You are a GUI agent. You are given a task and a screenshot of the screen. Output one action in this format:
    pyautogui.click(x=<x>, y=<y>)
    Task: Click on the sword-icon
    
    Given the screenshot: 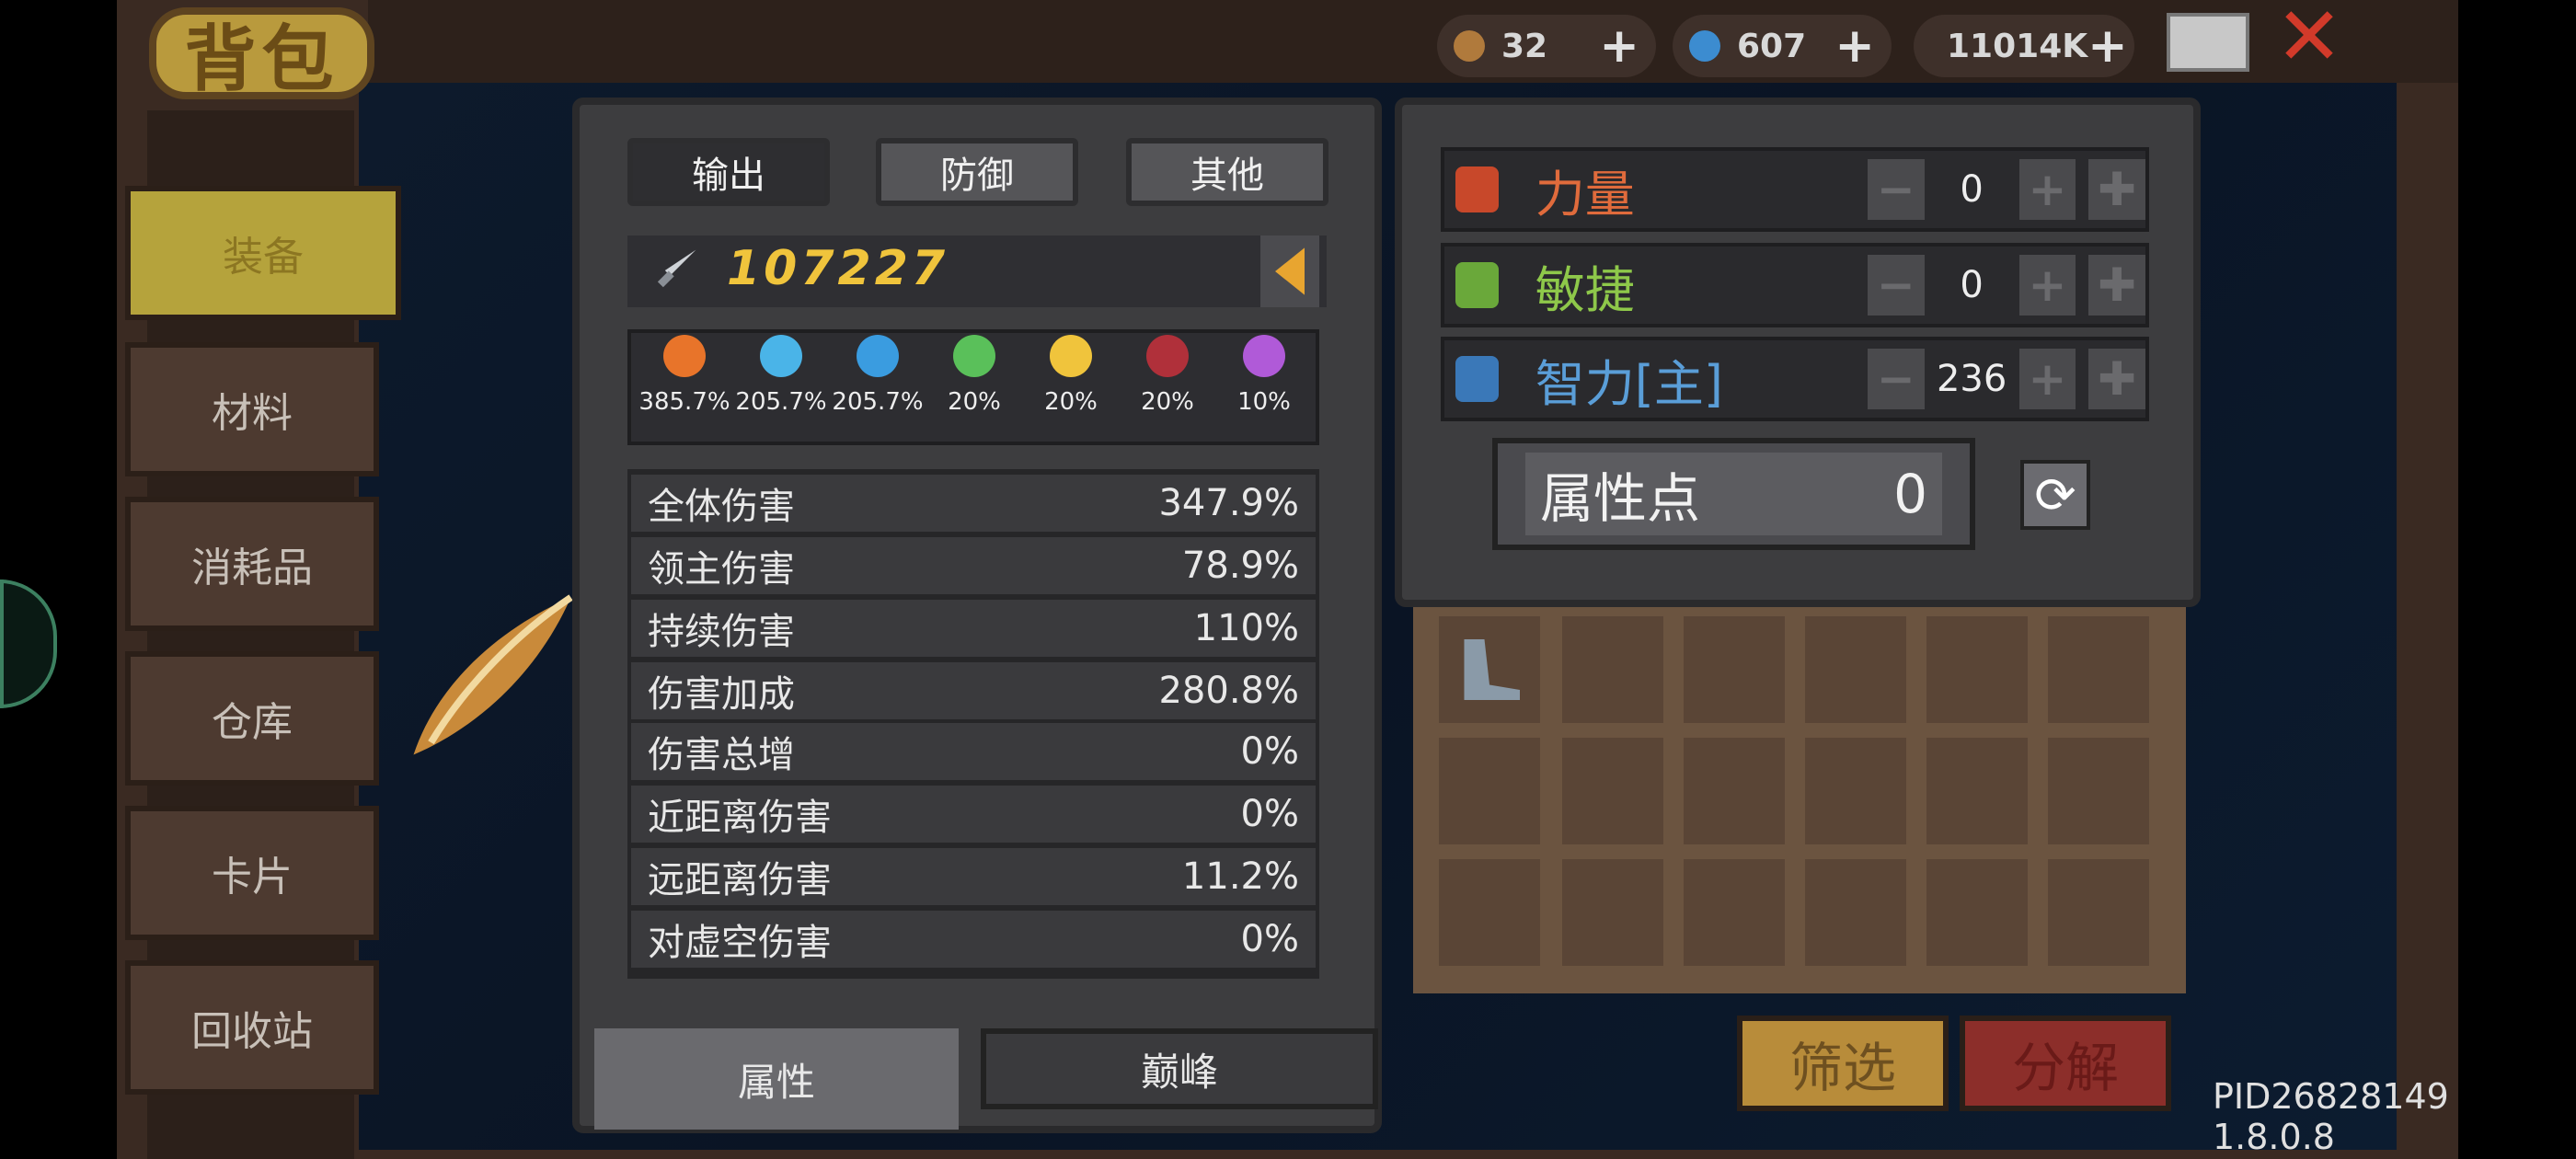 What is the action you would take?
    pyautogui.click(x=676, y=268)
    